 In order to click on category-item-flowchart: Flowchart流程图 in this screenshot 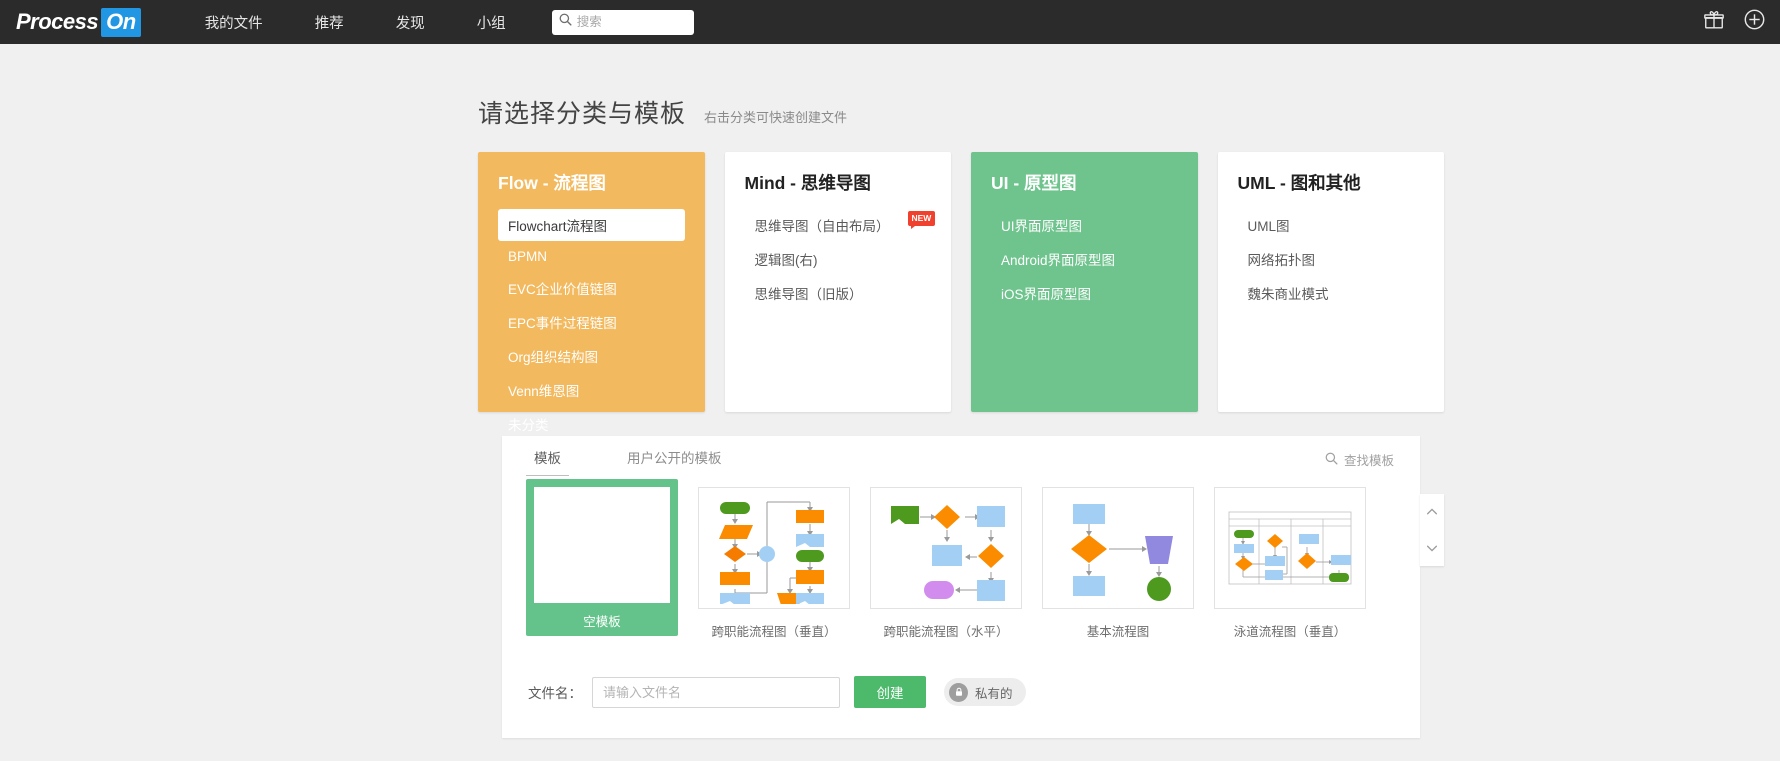, I will do `click(591, 225)`.